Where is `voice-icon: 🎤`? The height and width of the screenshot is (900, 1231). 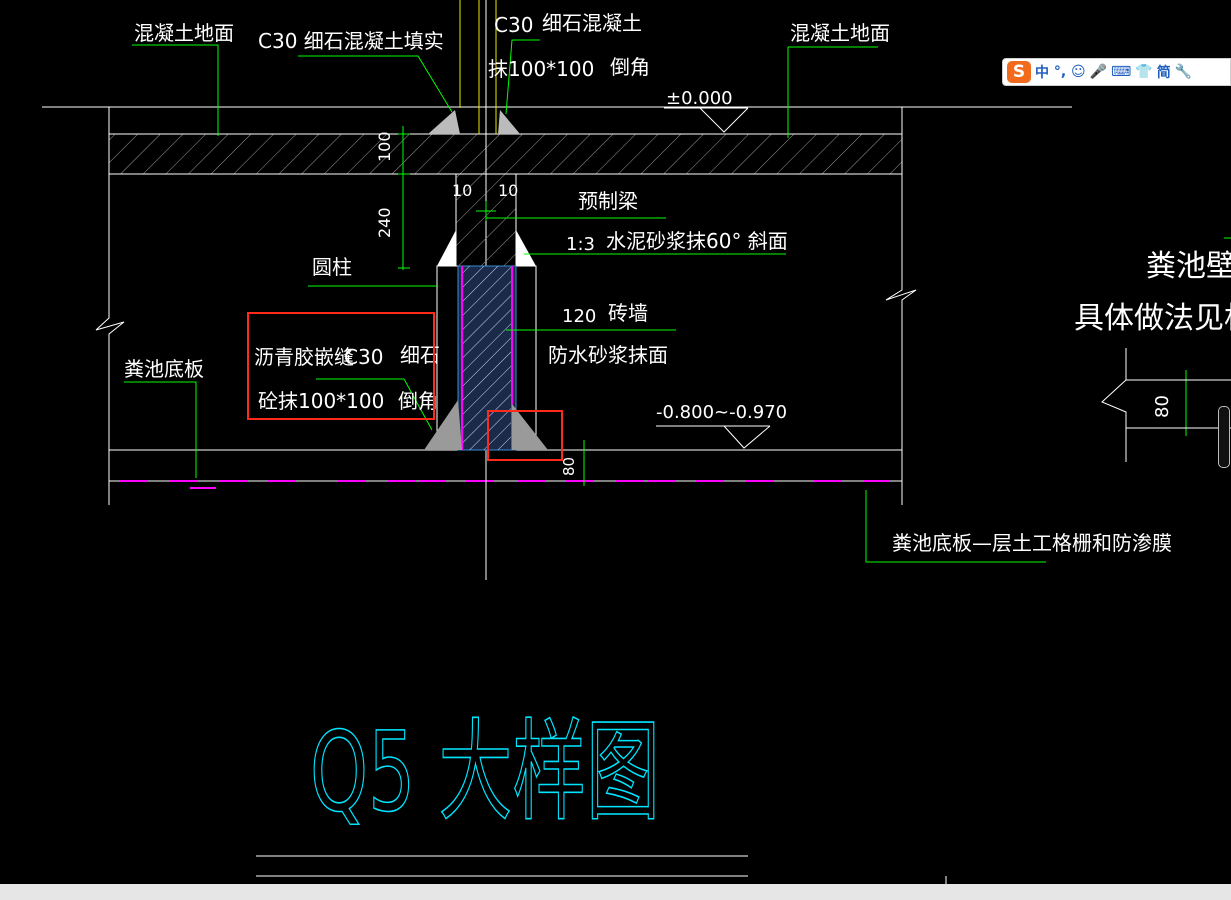 voice-icon: 🎤 is located at coordinates (1098, 72).